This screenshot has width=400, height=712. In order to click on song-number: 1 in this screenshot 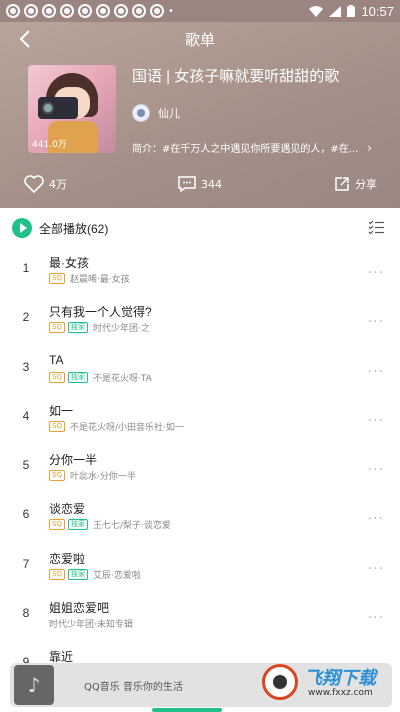, I will do `click(26, 268)`.